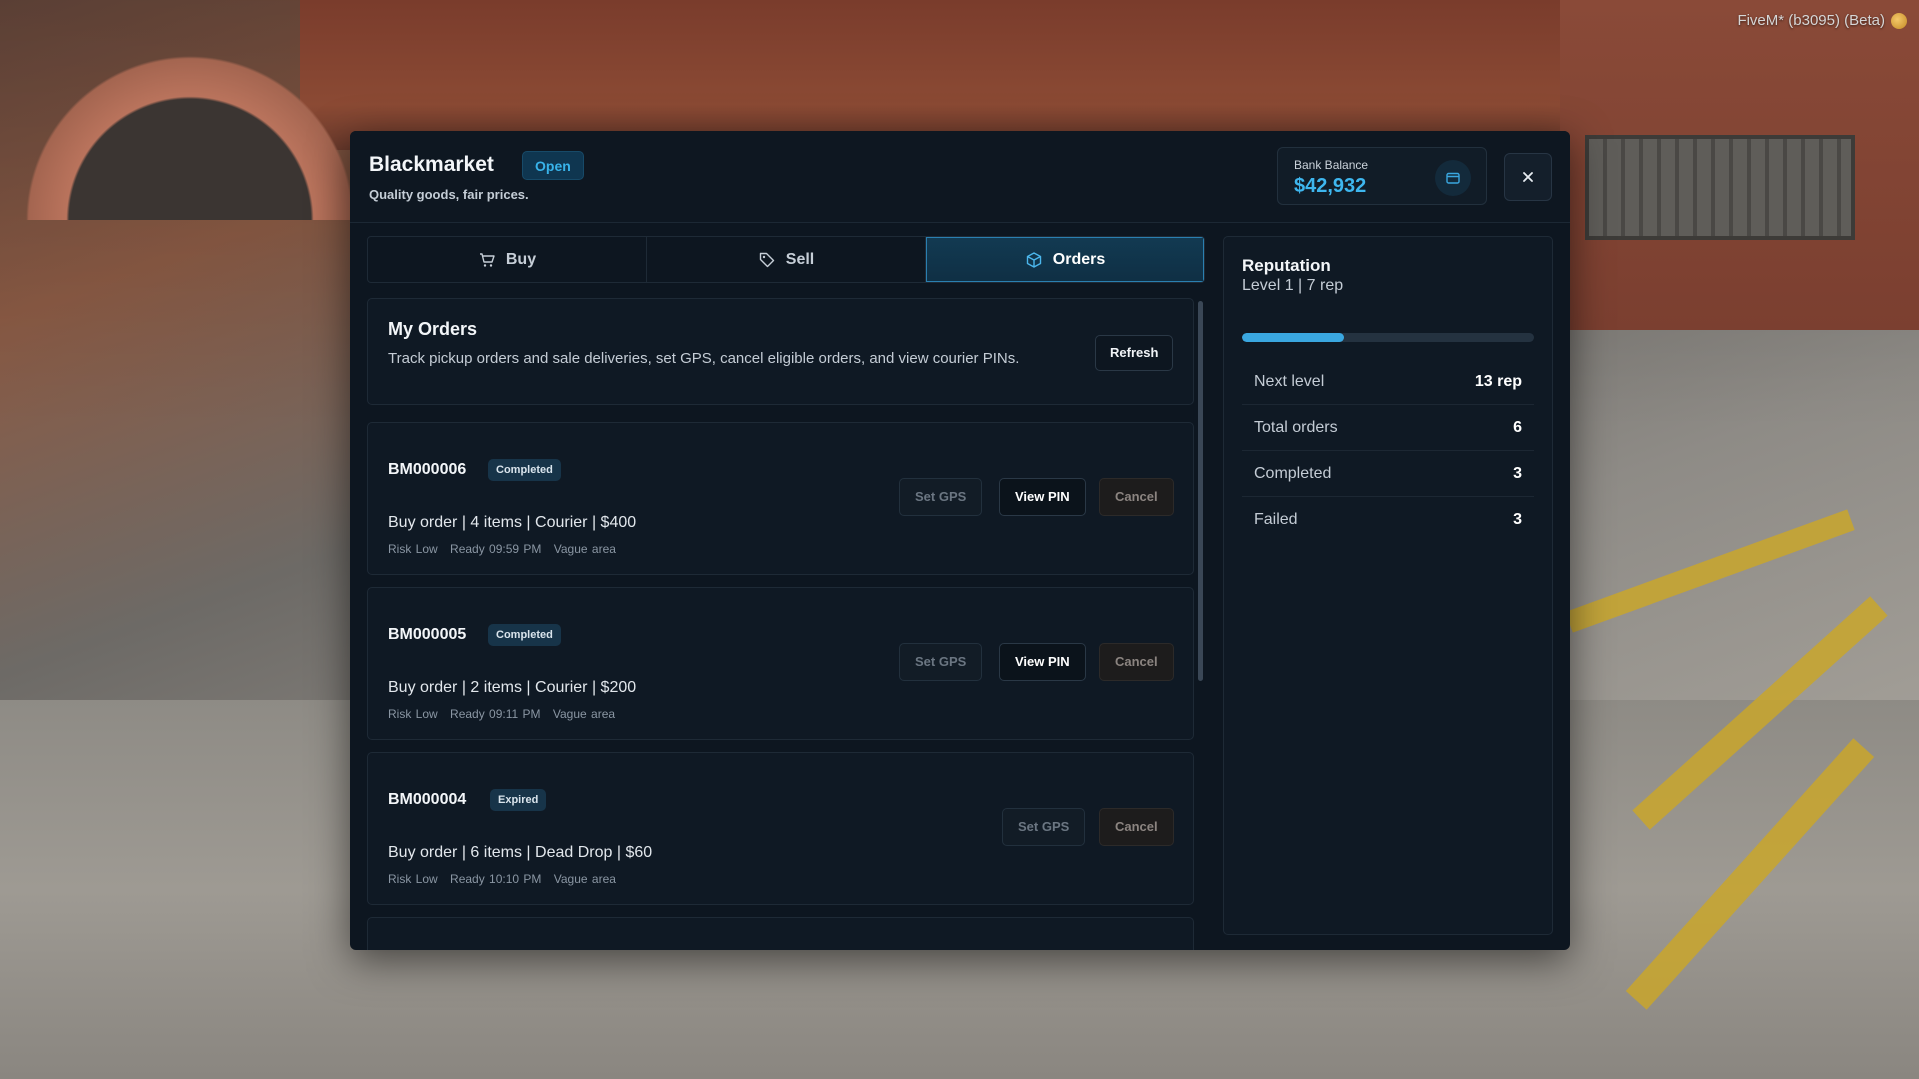 Image resolution: width=1919 pixels, height=1079 pixels. I want to click on tab-buy: Buy, so click(507, 259).